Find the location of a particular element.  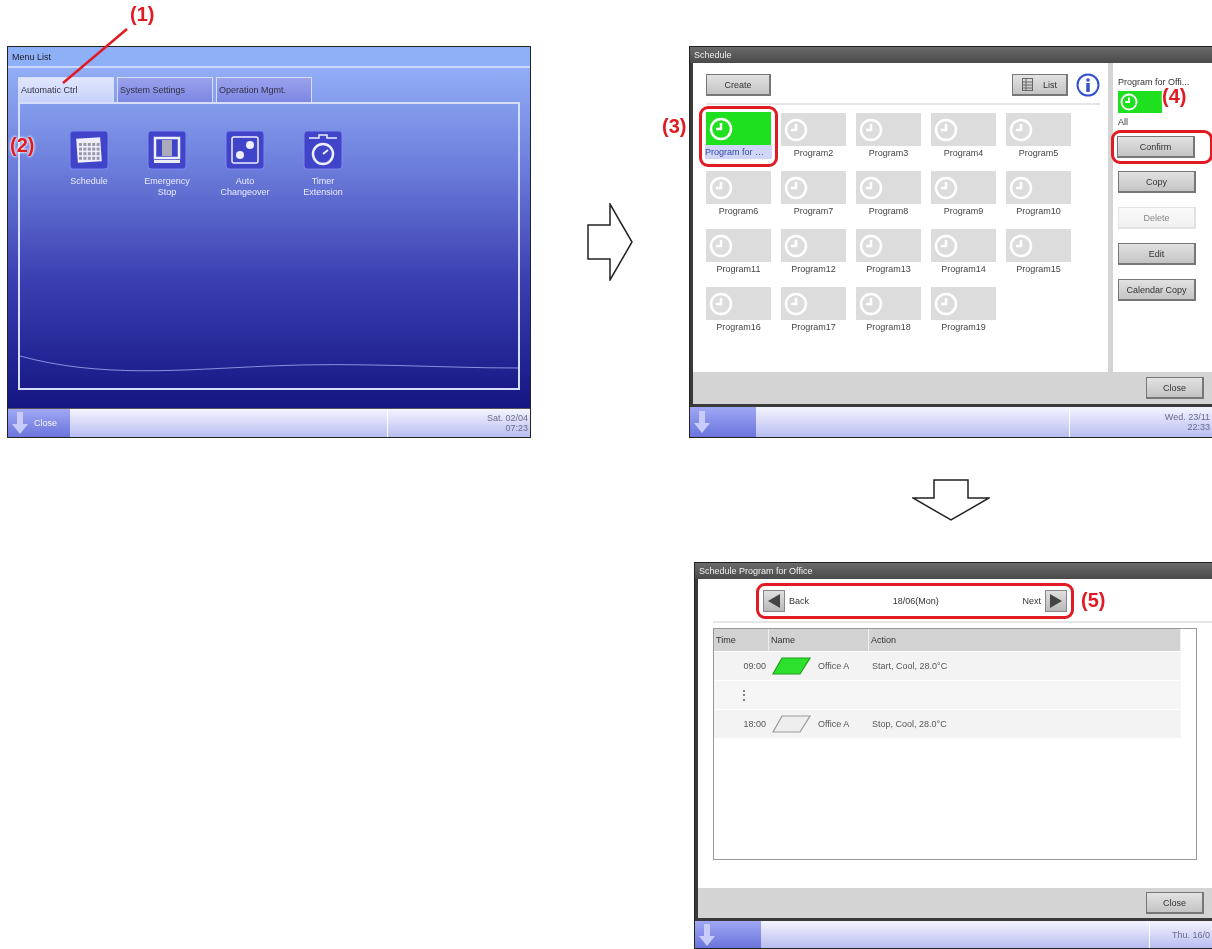

menu-item-label: Schedule is located at coordinates (89, 181).